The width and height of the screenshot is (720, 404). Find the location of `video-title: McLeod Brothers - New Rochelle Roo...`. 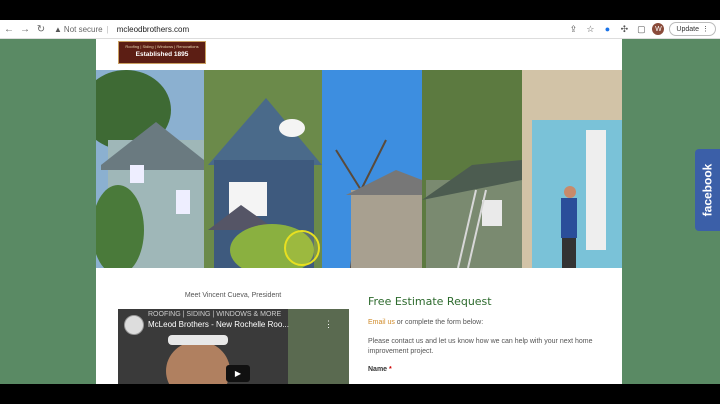

video-title: McLeod Brothers - New Rochelle Roo... is located at coordinates (218, 324).